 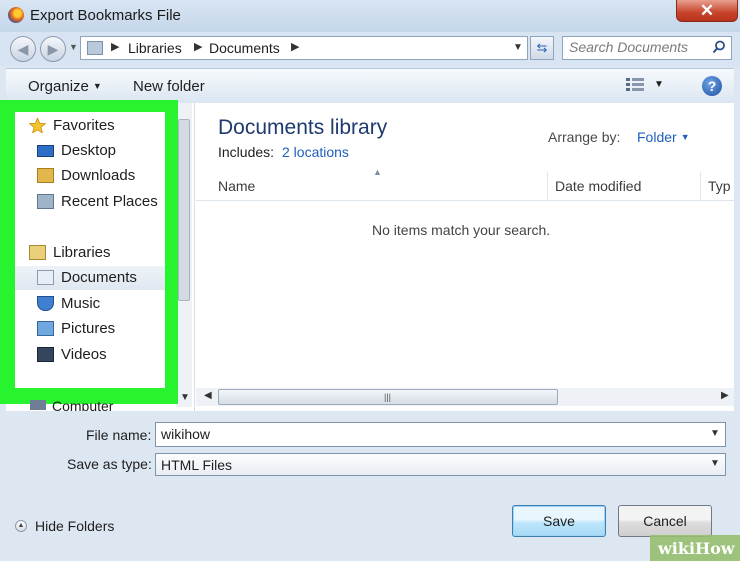 What do you see at coordinates (169, 86) in the screenshot?
I see `new-folder-button: New folder` at bounding box center [169, 86].